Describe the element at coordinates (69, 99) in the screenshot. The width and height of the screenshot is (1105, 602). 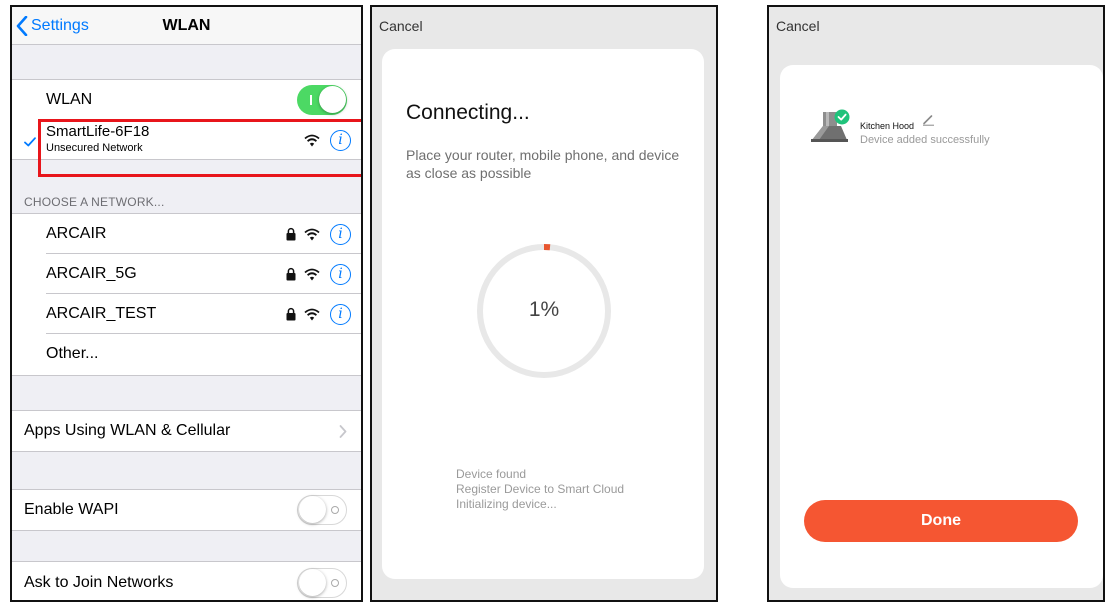
I see `wlan-label: WLAN` at that location.